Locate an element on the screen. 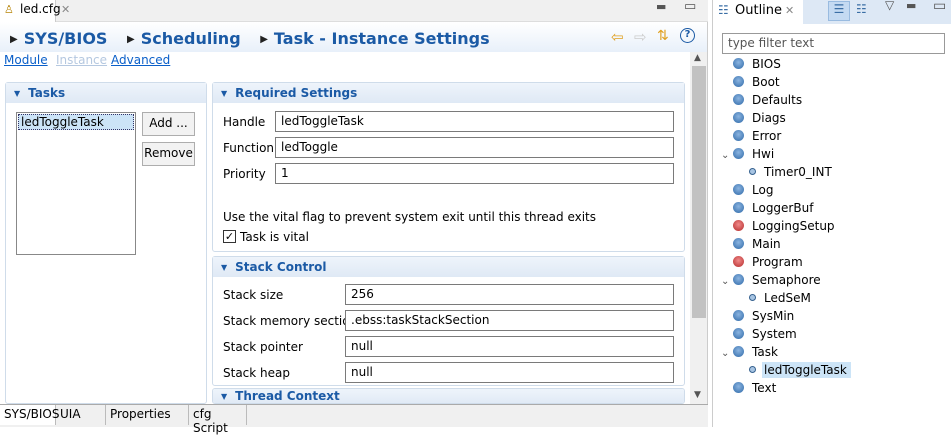 The width and height of the screenshot is (951, 435). priority-input: 1 is located at coordinates (474, 173).